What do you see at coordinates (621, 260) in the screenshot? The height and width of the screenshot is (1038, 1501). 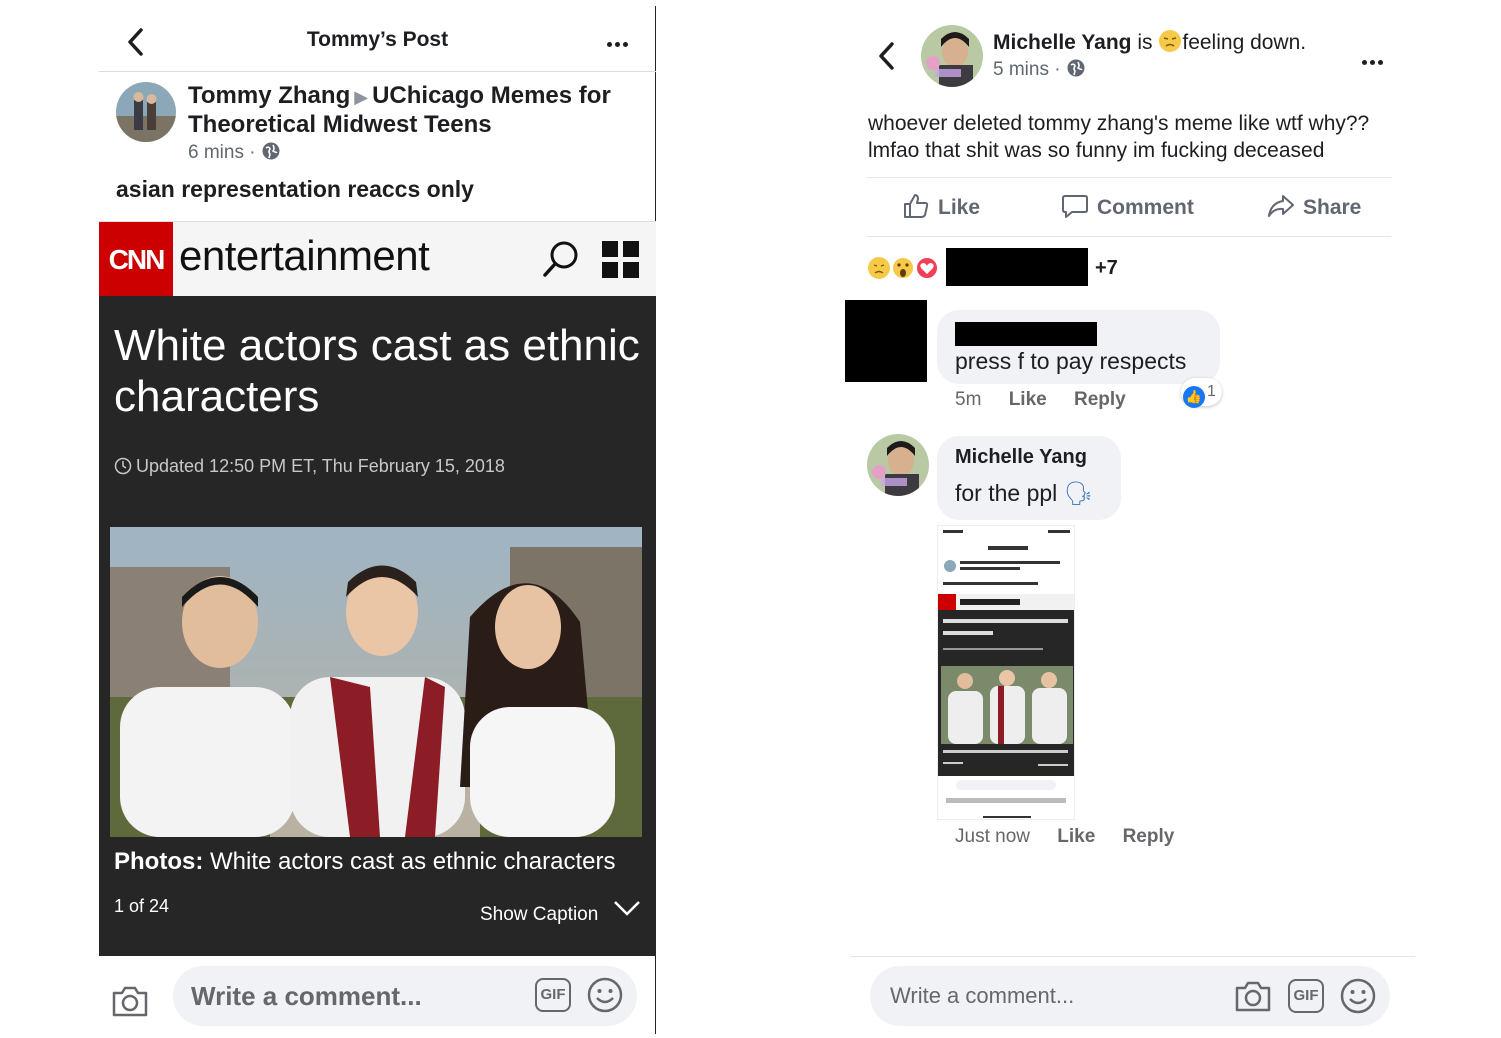 I see `grid-menu-icon` at bounding box center [621, 260].